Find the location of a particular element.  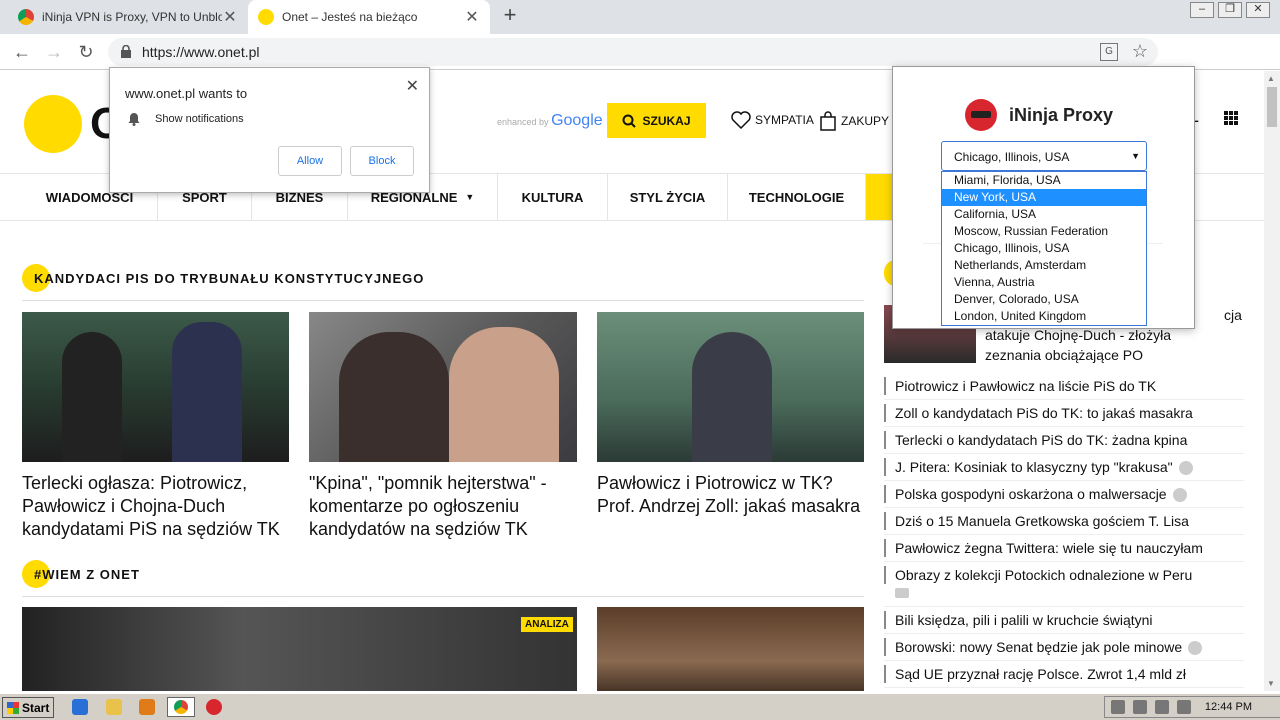

location-select: Chicago, Illinois, USA ▼ is located at coordinates (1044, 156).